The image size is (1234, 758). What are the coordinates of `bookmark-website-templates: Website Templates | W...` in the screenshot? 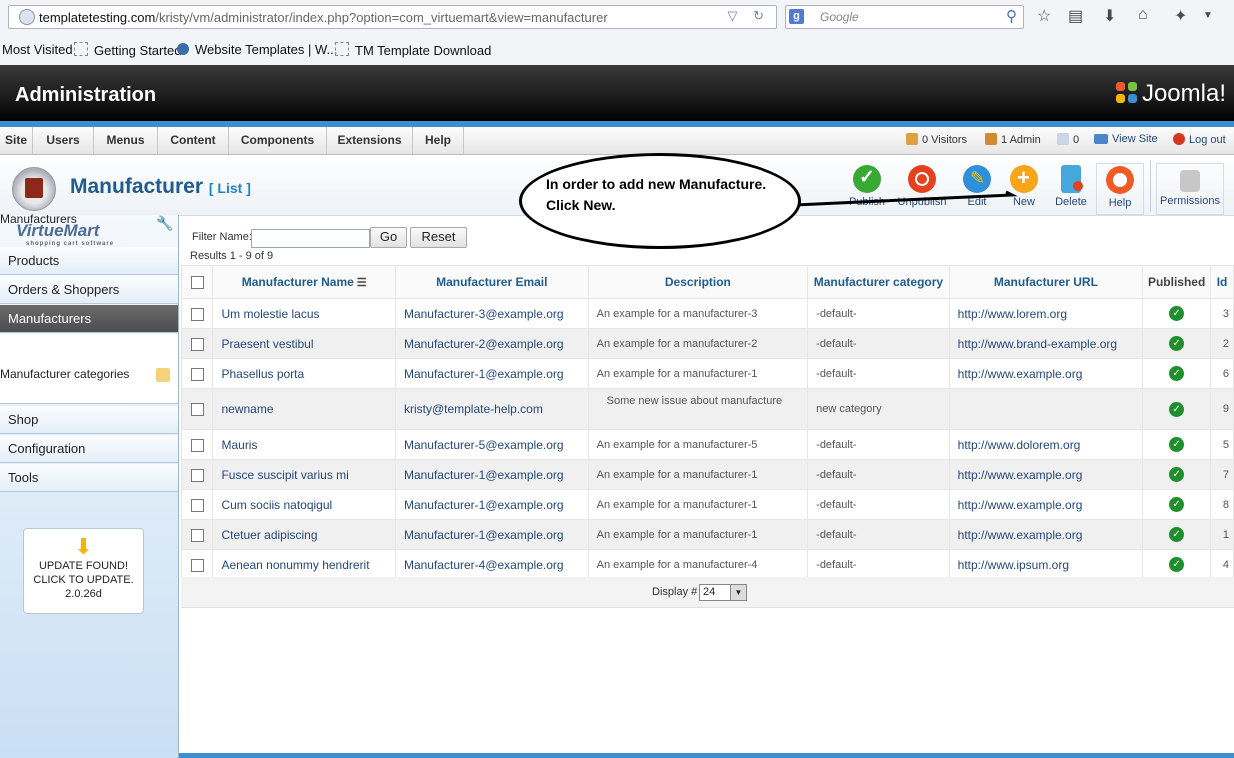 It's located at (257, 49).